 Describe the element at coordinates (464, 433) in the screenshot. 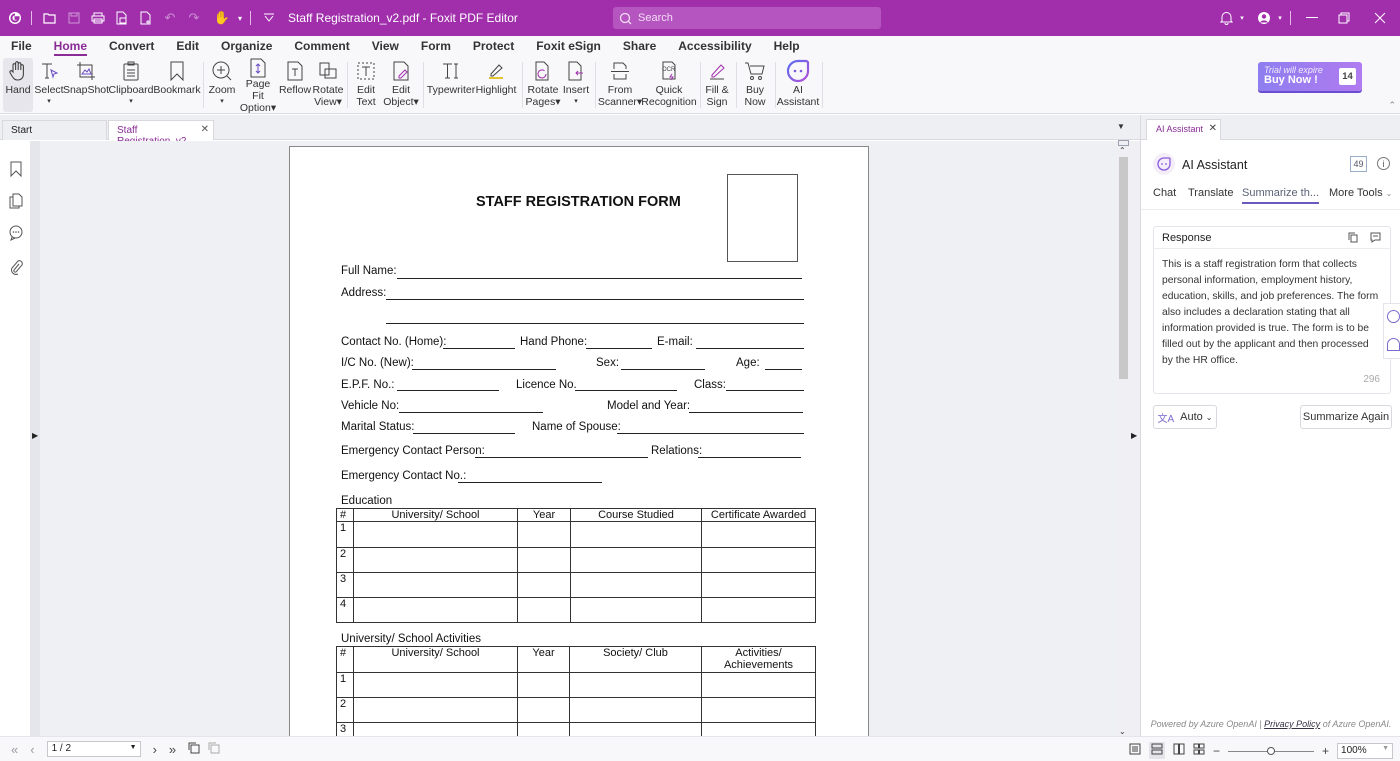

I see `field-marital` at that location.